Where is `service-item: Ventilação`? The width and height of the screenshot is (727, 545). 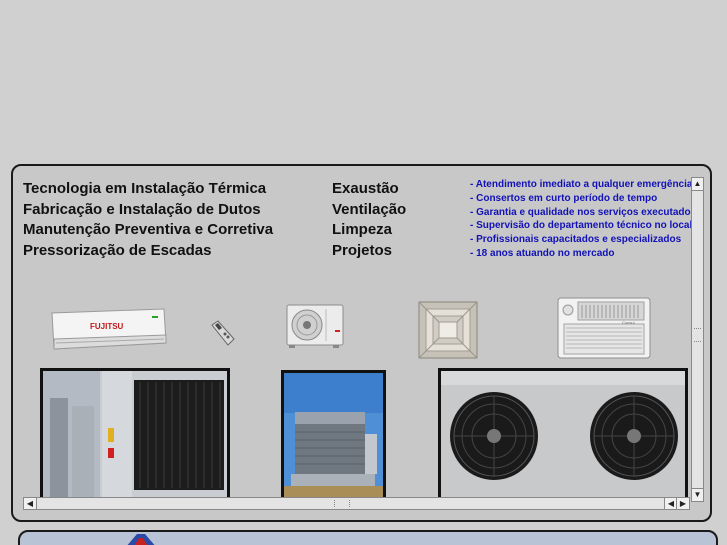
service-item: Ventilação is located at coordinates (369, 209).